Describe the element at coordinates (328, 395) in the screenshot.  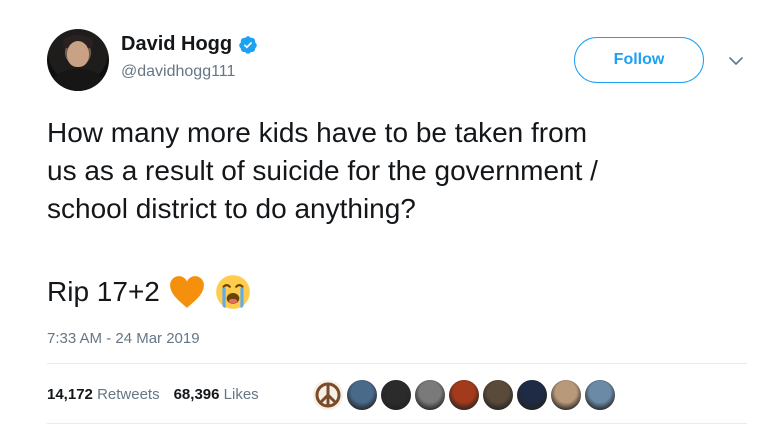
I see `peace-sign-avatar` at that location.